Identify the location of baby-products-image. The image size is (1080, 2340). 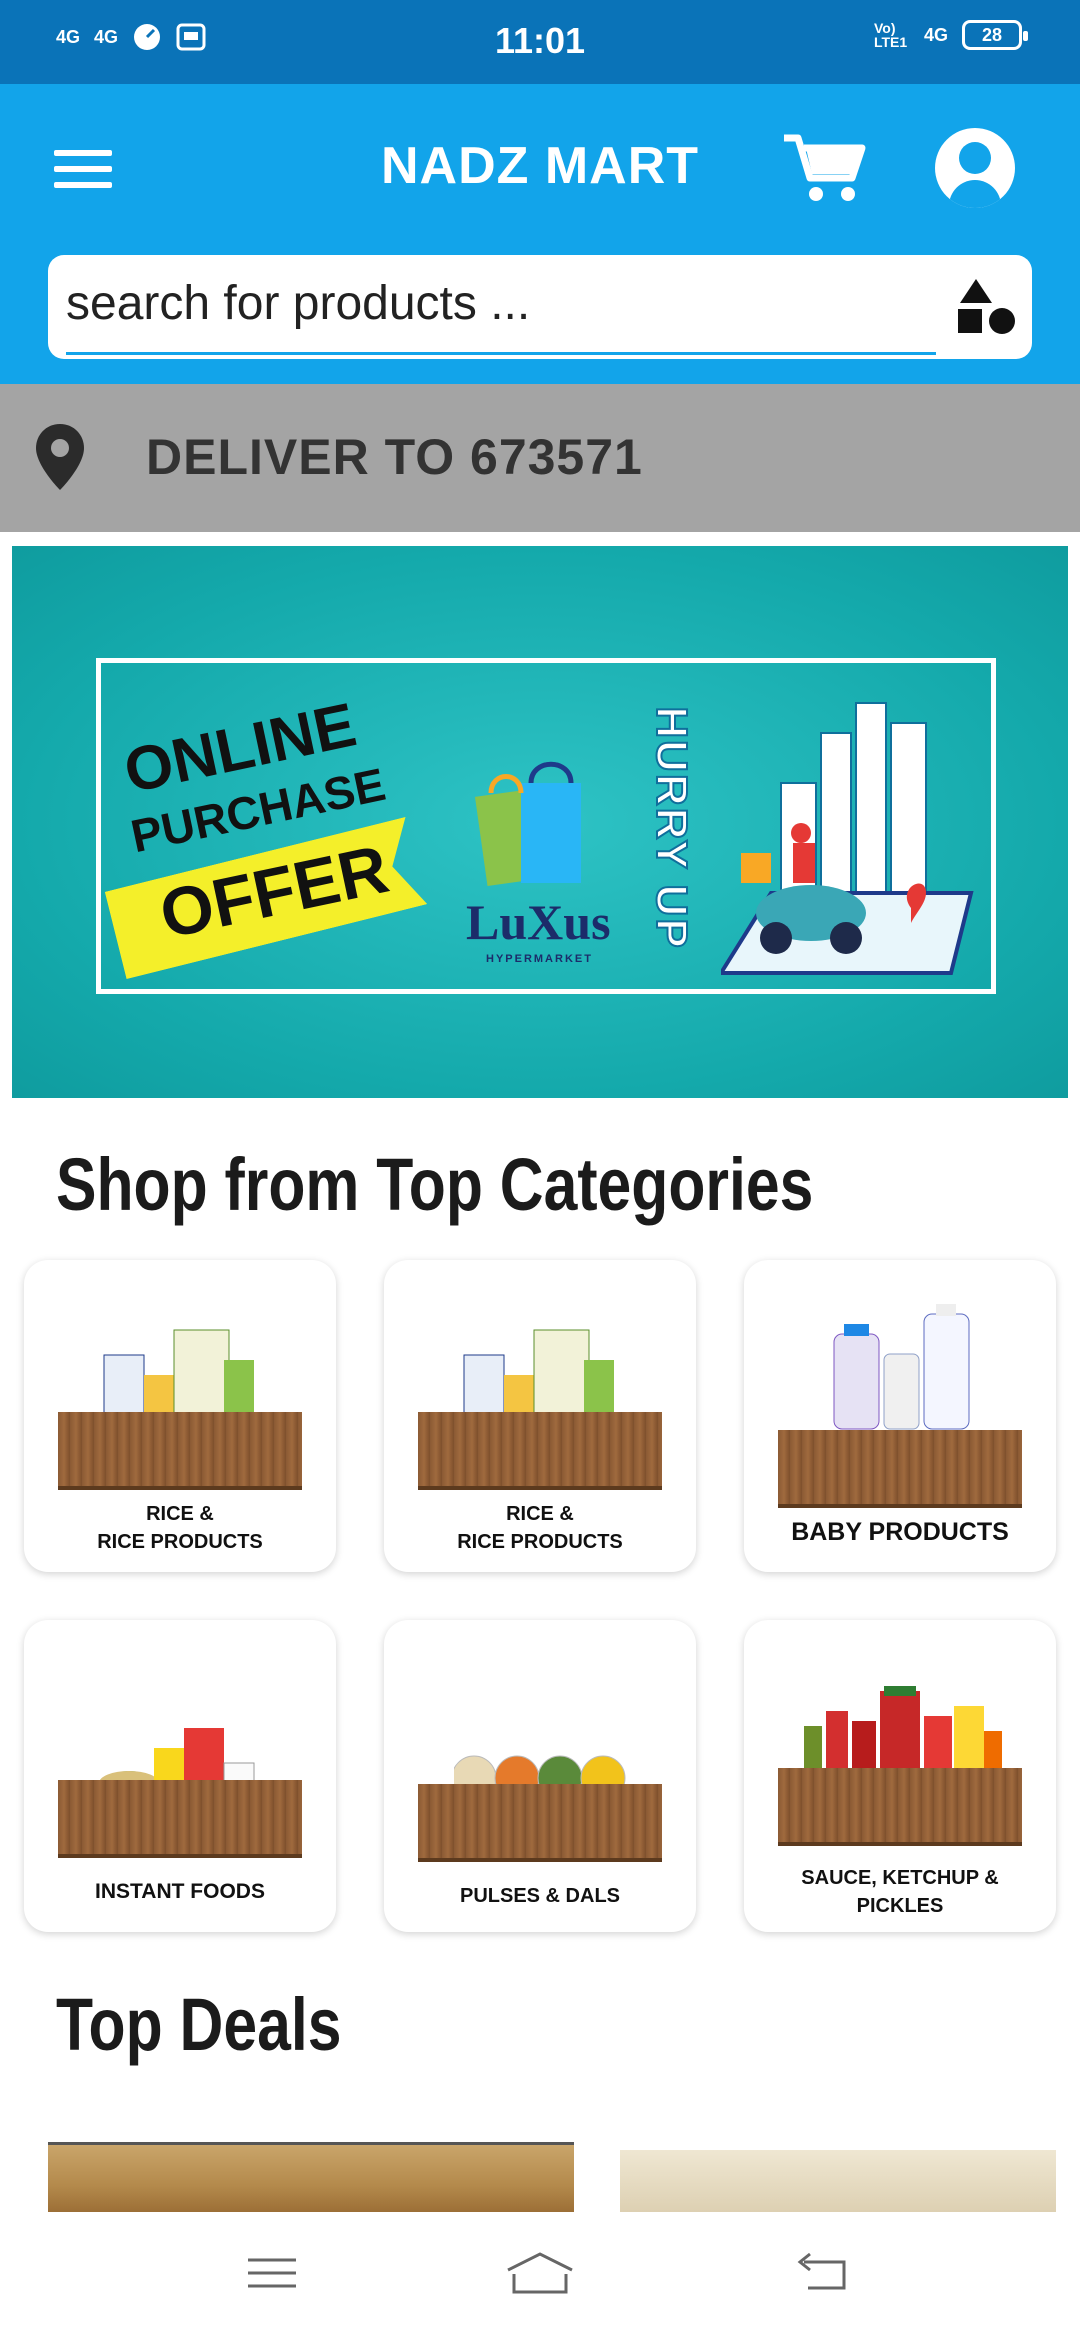
(901, 1367).